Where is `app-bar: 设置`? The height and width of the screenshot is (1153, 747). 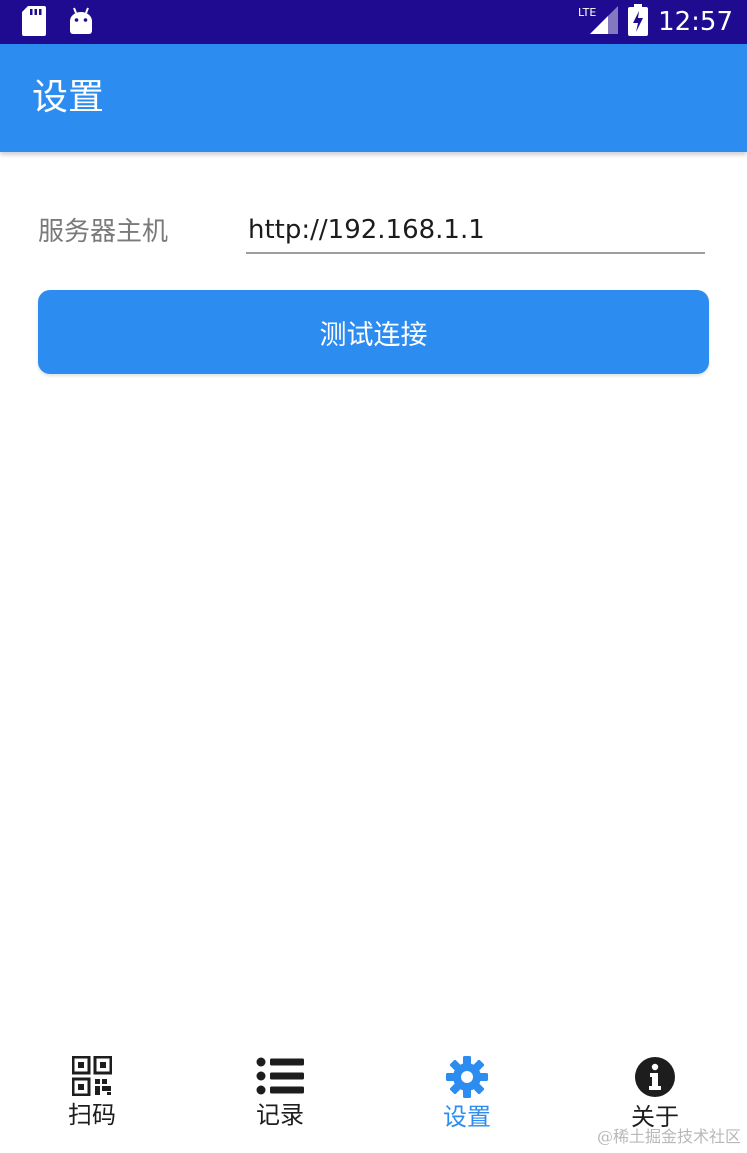 app-bar: 设置 is located at coordinates (373, 98).